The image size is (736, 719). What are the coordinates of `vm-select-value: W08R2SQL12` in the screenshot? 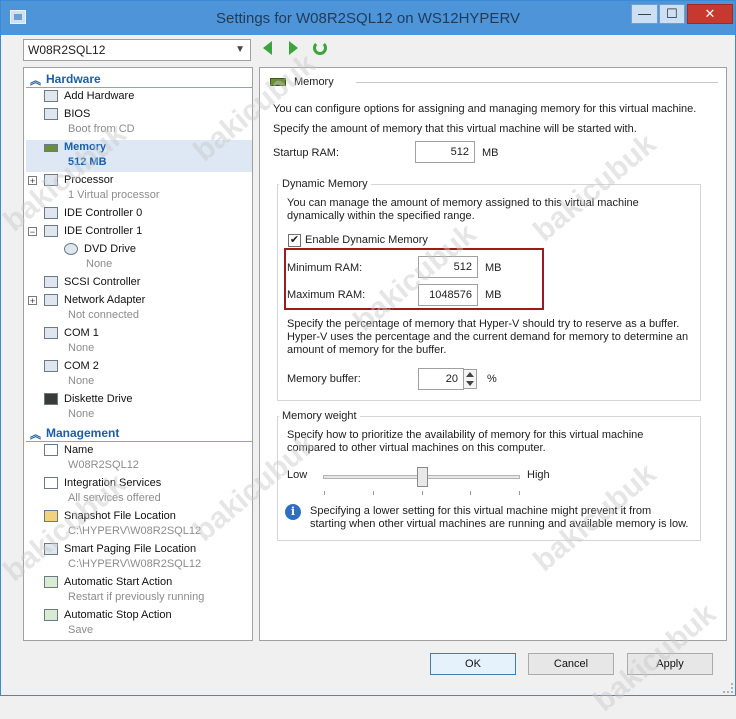 It's located at (67, 50).